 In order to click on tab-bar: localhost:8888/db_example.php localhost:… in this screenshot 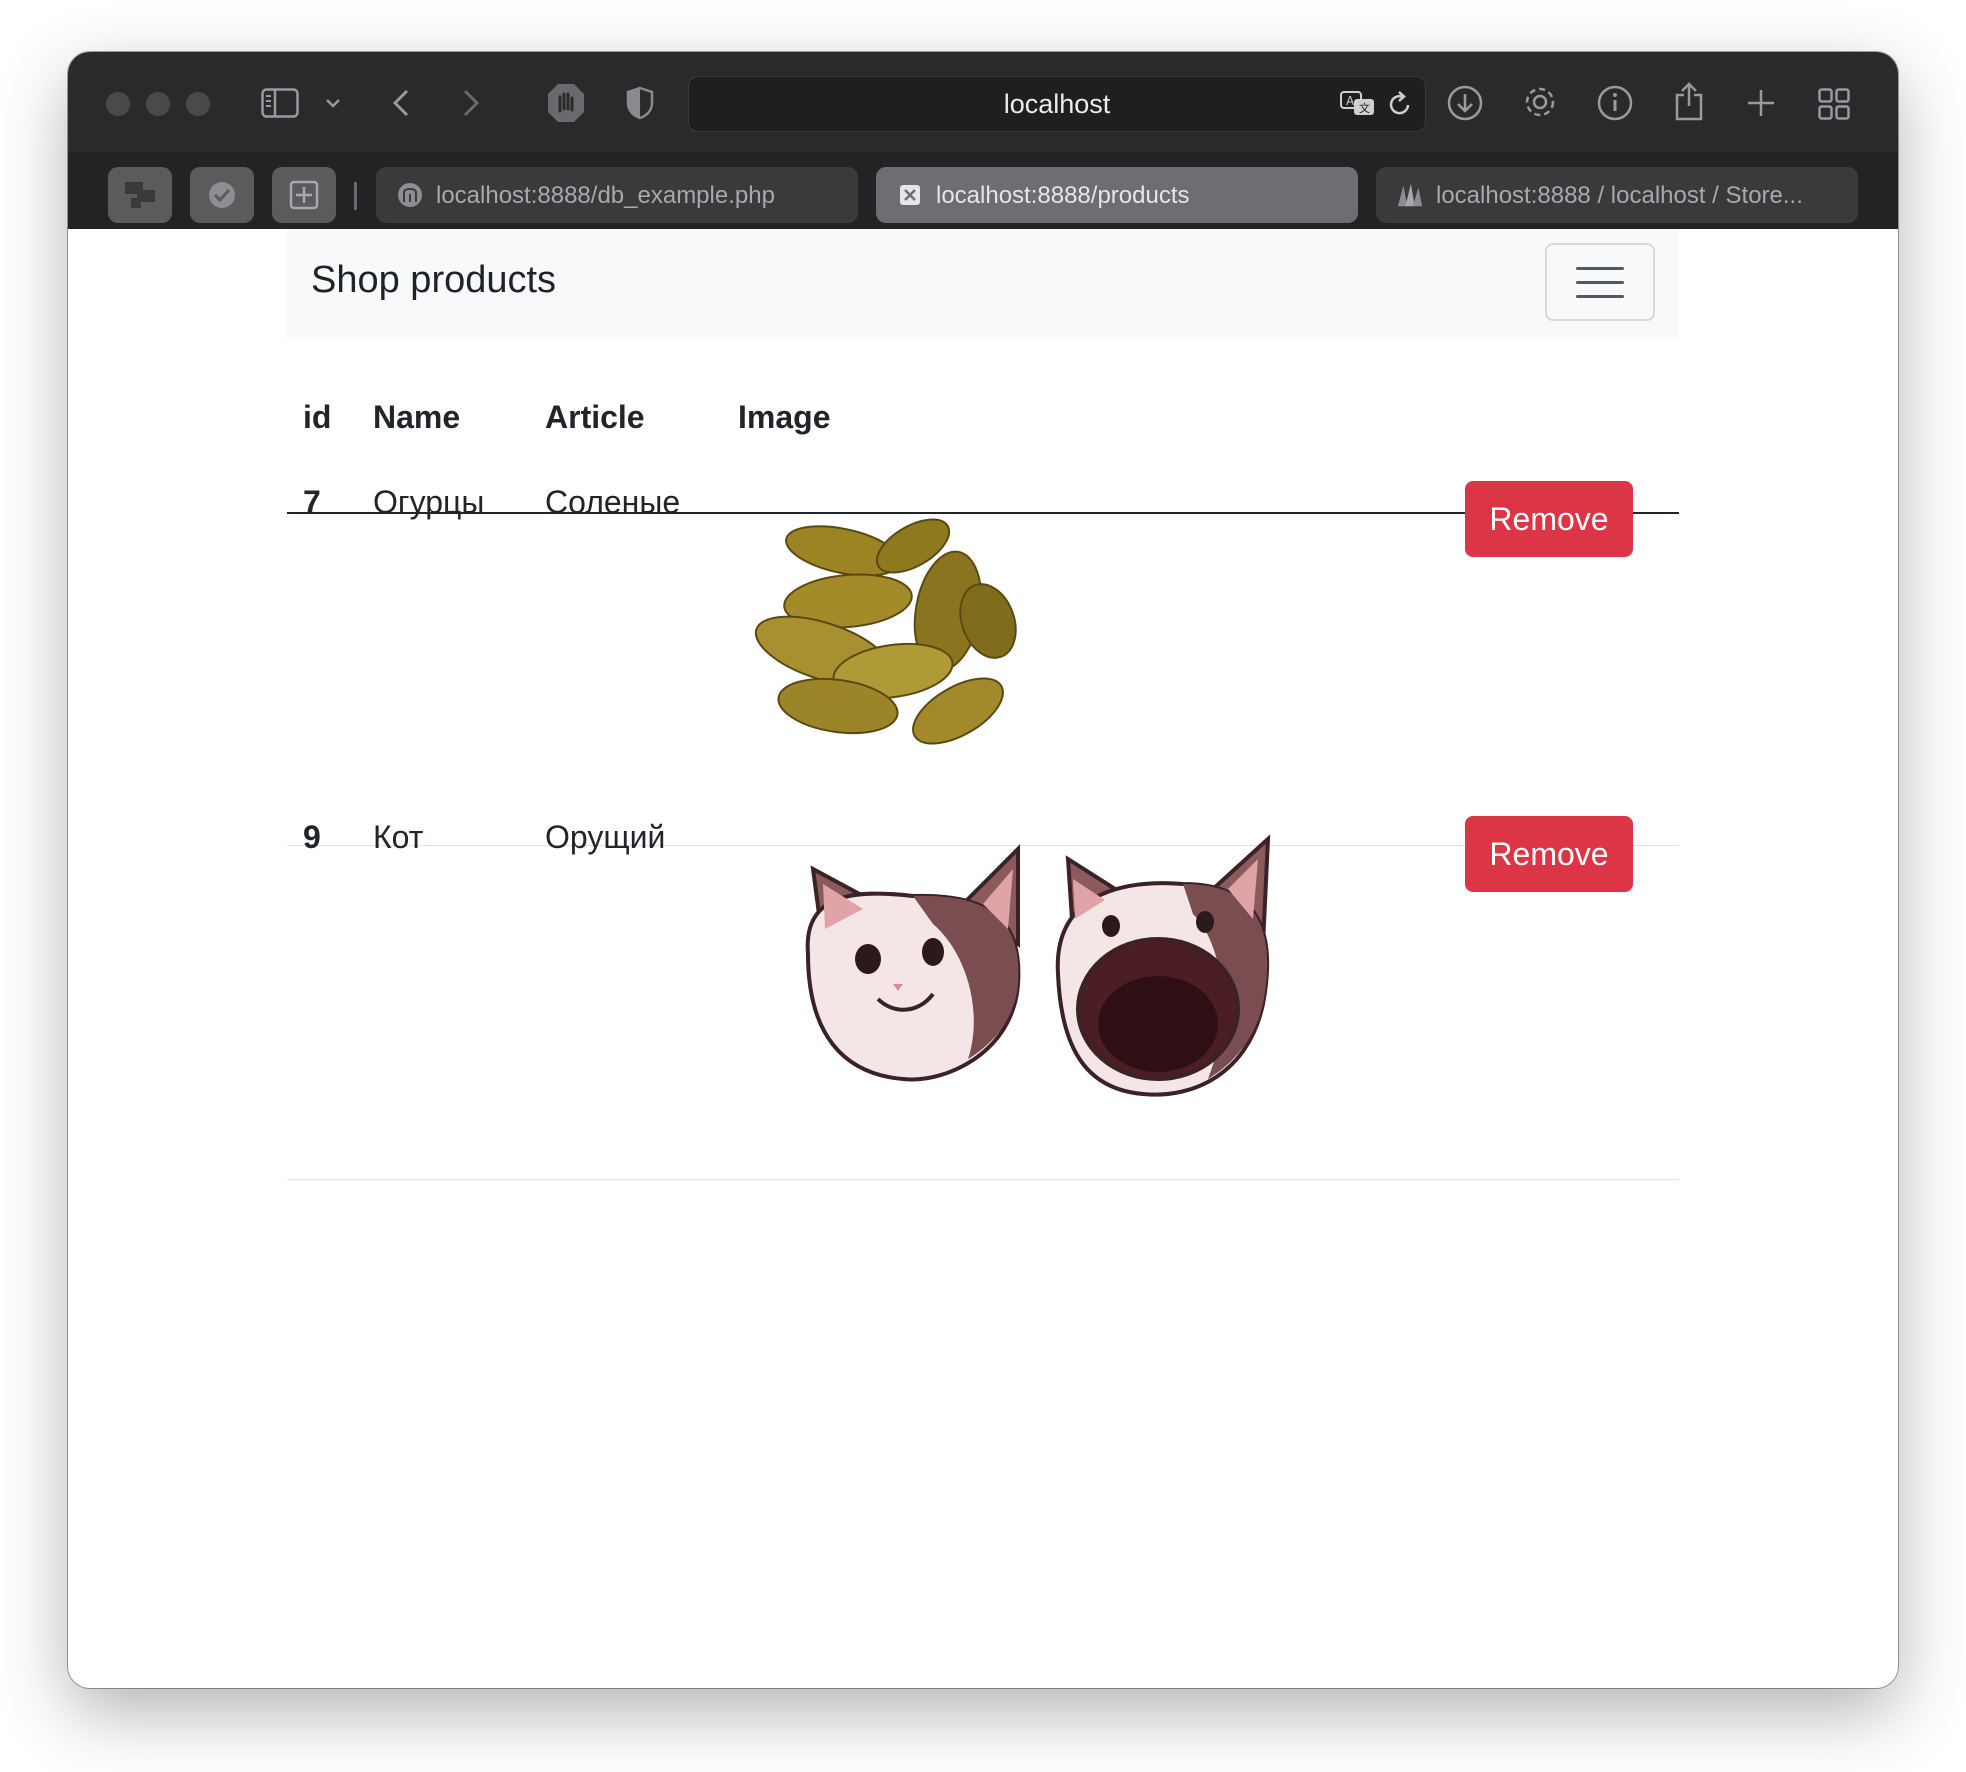, I will do `click(983, 190)`.